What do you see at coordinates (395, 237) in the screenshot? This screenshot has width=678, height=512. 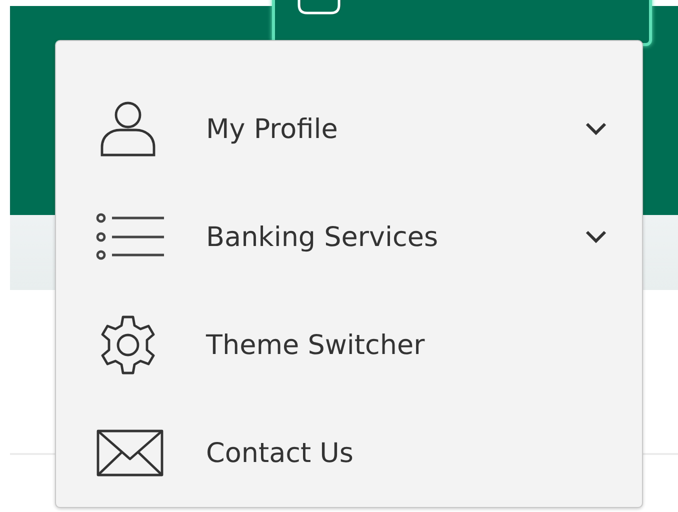 I see `menu-item: Banking Services` at bounding box center [395, 237].